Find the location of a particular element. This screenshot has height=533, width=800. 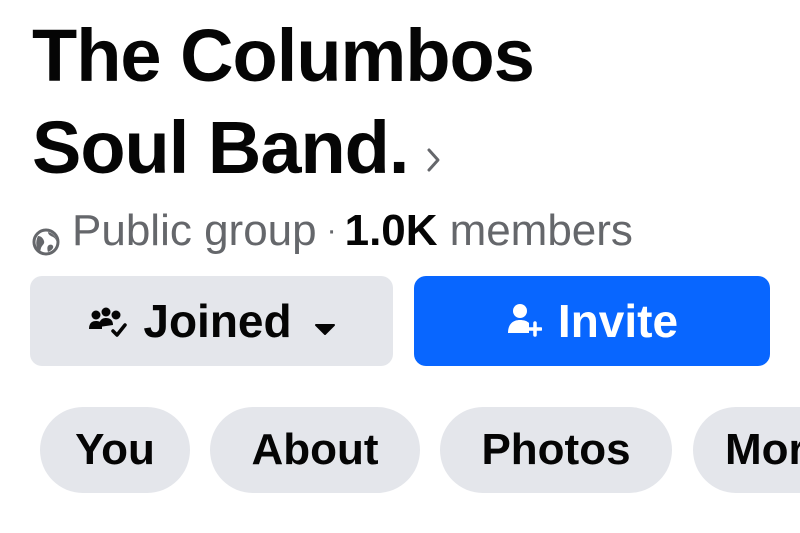

tab-you: You is located at coordinates (115, 450).